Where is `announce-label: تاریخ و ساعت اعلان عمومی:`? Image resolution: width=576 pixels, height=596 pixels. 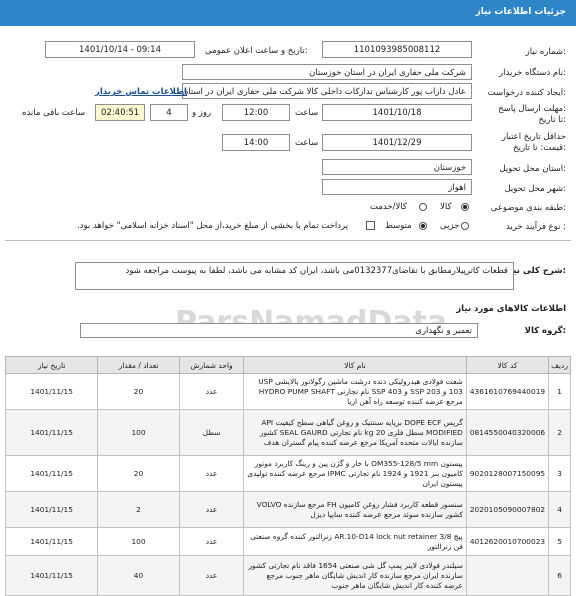
announce-label: تاریخ و ساعت اعلان عمومی: is located at coordinates (256, 51).